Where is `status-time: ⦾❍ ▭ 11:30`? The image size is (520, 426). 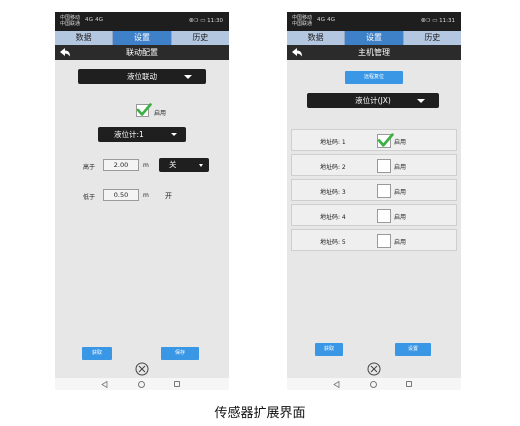
status-time: ⦾❍ ▭ 11:30 is located at coordinates (206, 21).